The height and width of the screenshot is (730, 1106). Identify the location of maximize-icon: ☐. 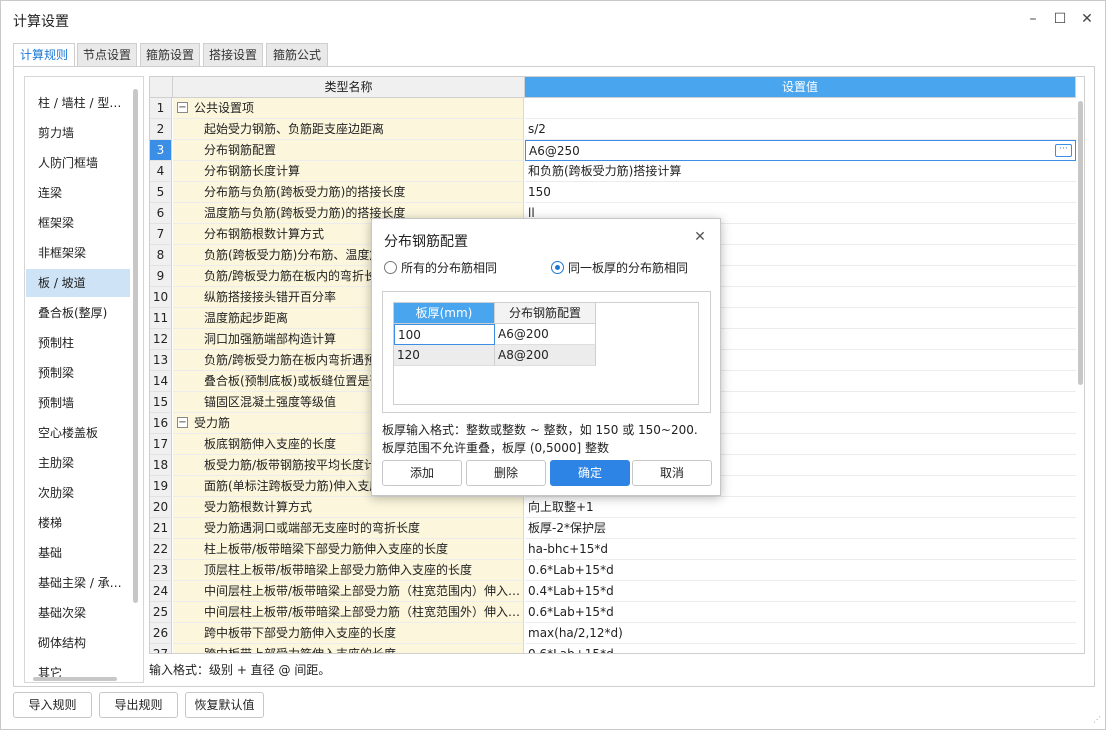
(1060, 19).